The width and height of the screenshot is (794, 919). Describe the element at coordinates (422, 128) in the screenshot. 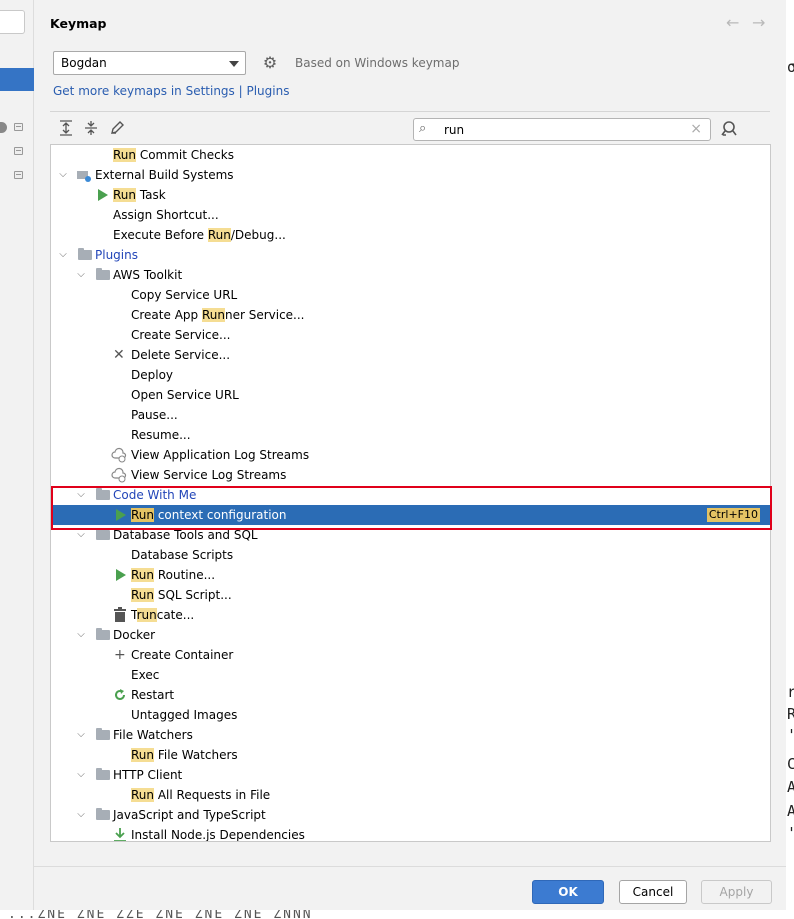

I see `search-icon: ⌕` at that location.